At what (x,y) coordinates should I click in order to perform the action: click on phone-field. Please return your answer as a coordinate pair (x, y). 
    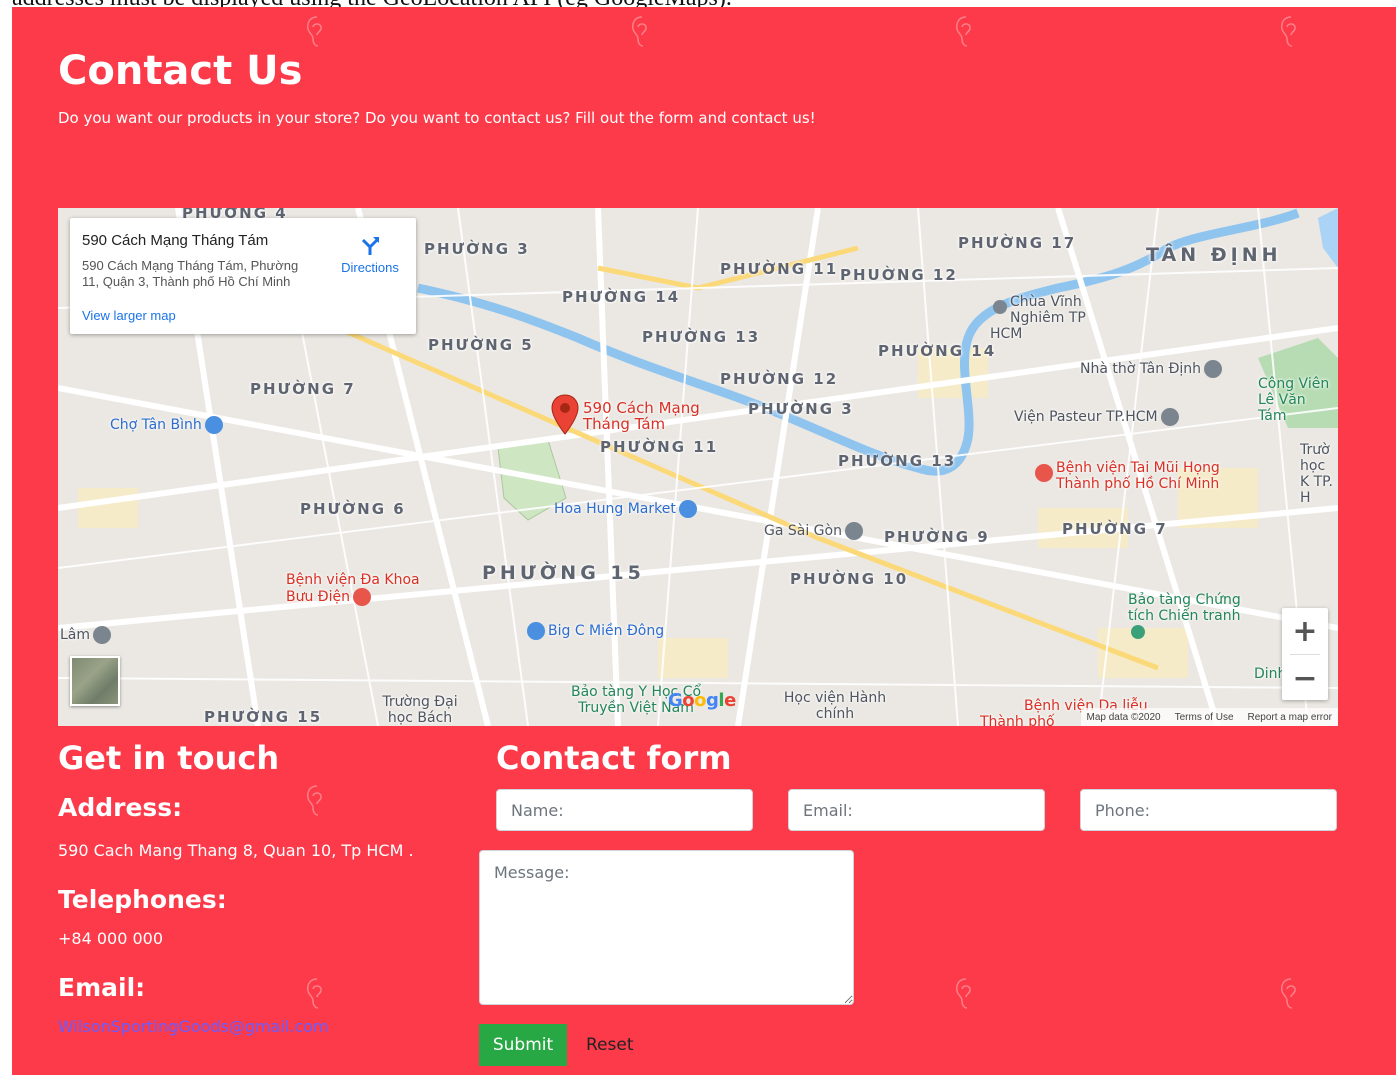
    Looking at the image, I should click on (1208, 810).